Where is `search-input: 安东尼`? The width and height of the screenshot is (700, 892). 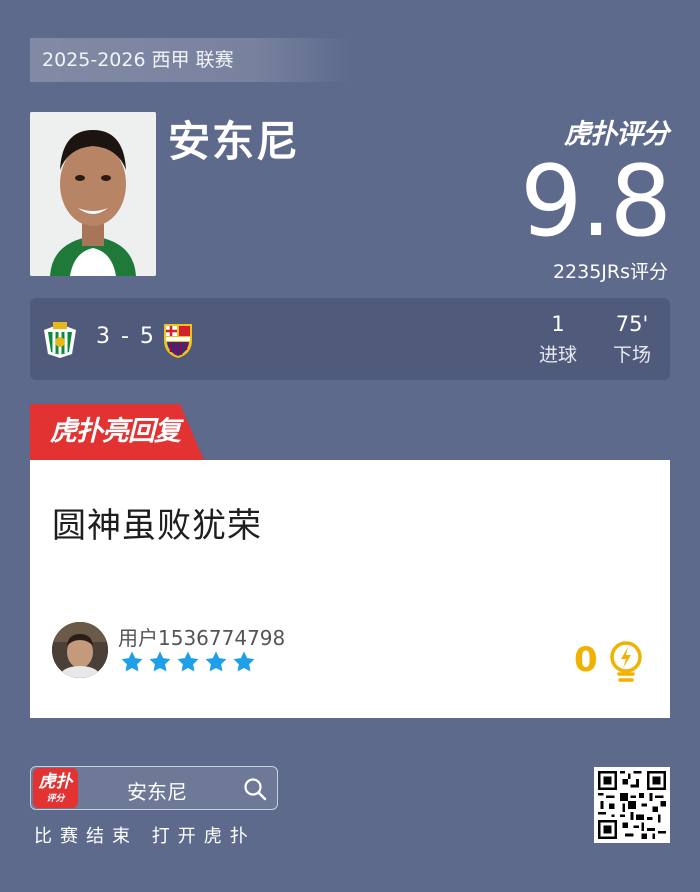
search-input: 安东尼 is located at coordinates (157, 790).